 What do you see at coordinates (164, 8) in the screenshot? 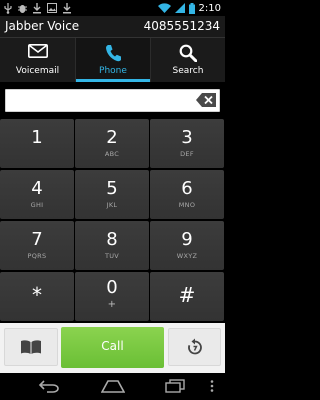
I see `wifi-icon` at bounding box center [164, 8].